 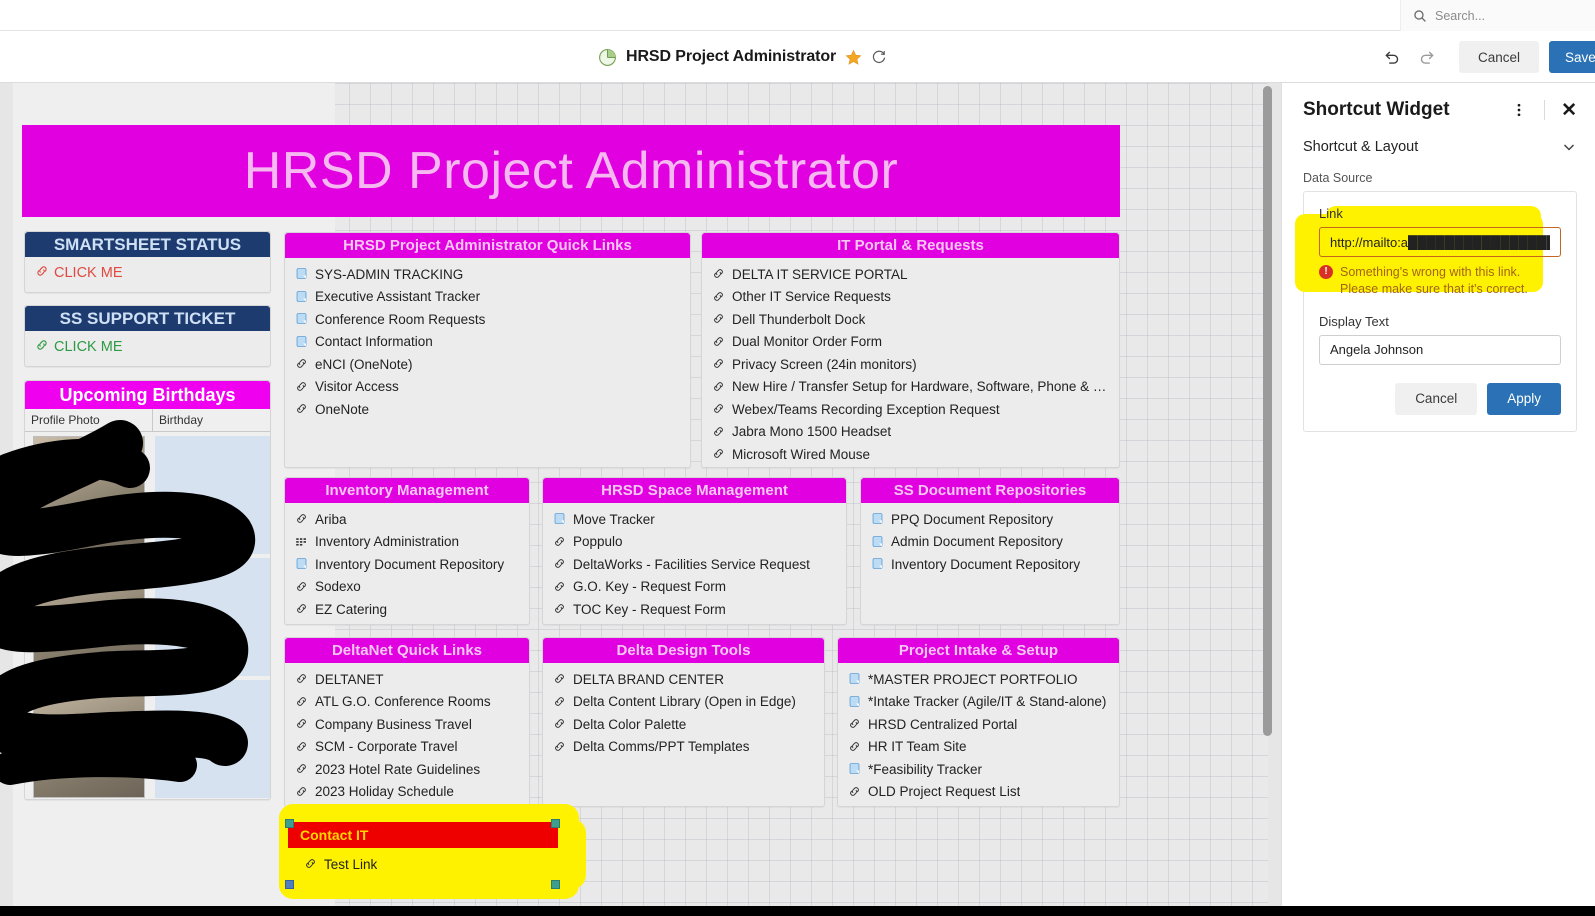 What do you see at coordinates (853, 57) in the screenshot?
I see `star-icon` at bounding box center [853, 57].